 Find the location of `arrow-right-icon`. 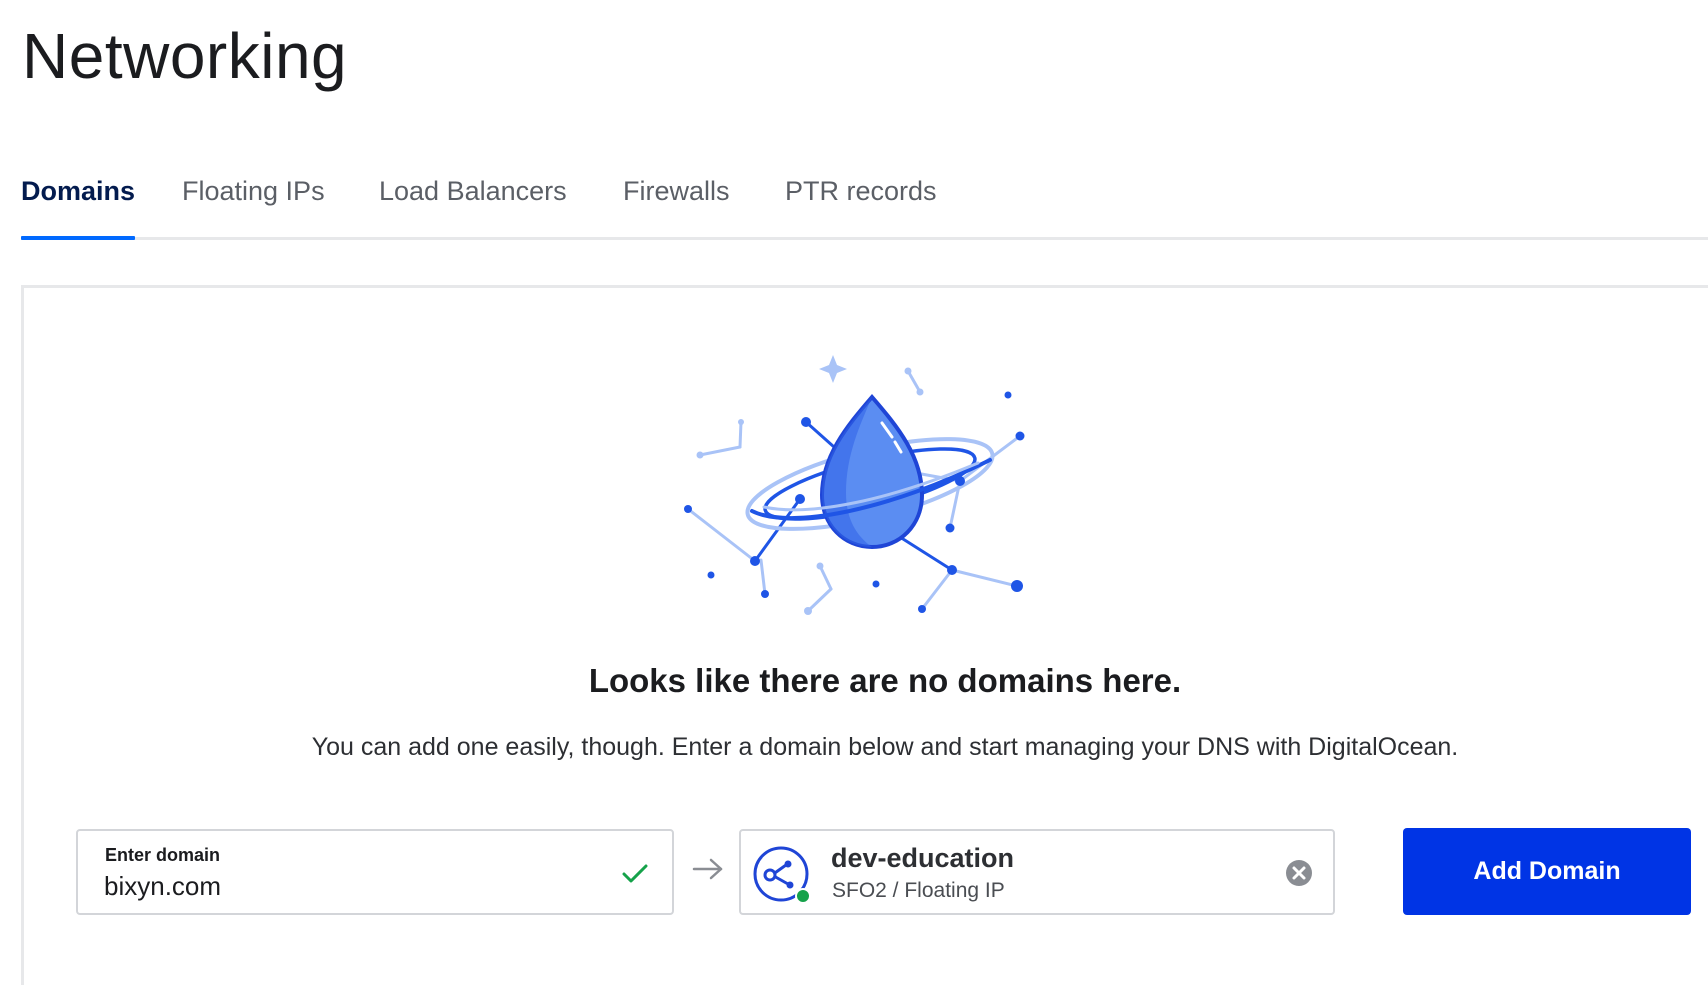

arrow-right-icon is located at coordinates (707, 869).